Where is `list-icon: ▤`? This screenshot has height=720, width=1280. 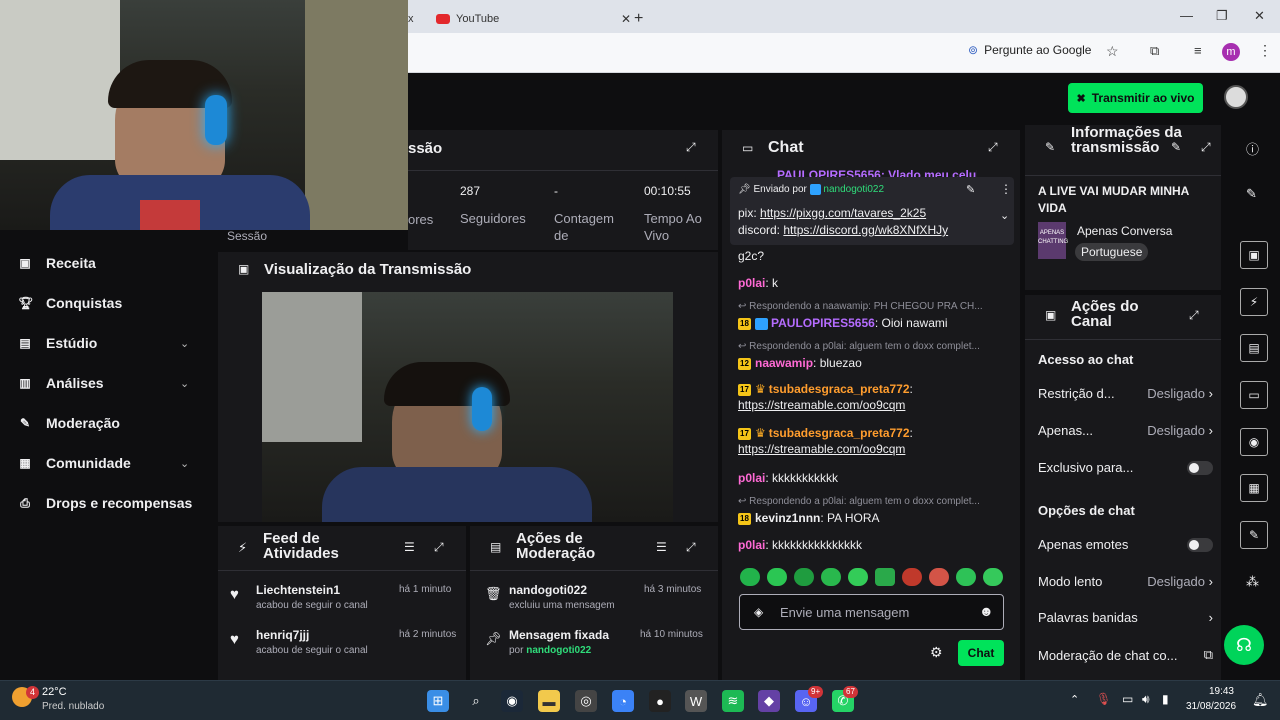 list-icon: ▤ is located at coordinates (1254, 348).